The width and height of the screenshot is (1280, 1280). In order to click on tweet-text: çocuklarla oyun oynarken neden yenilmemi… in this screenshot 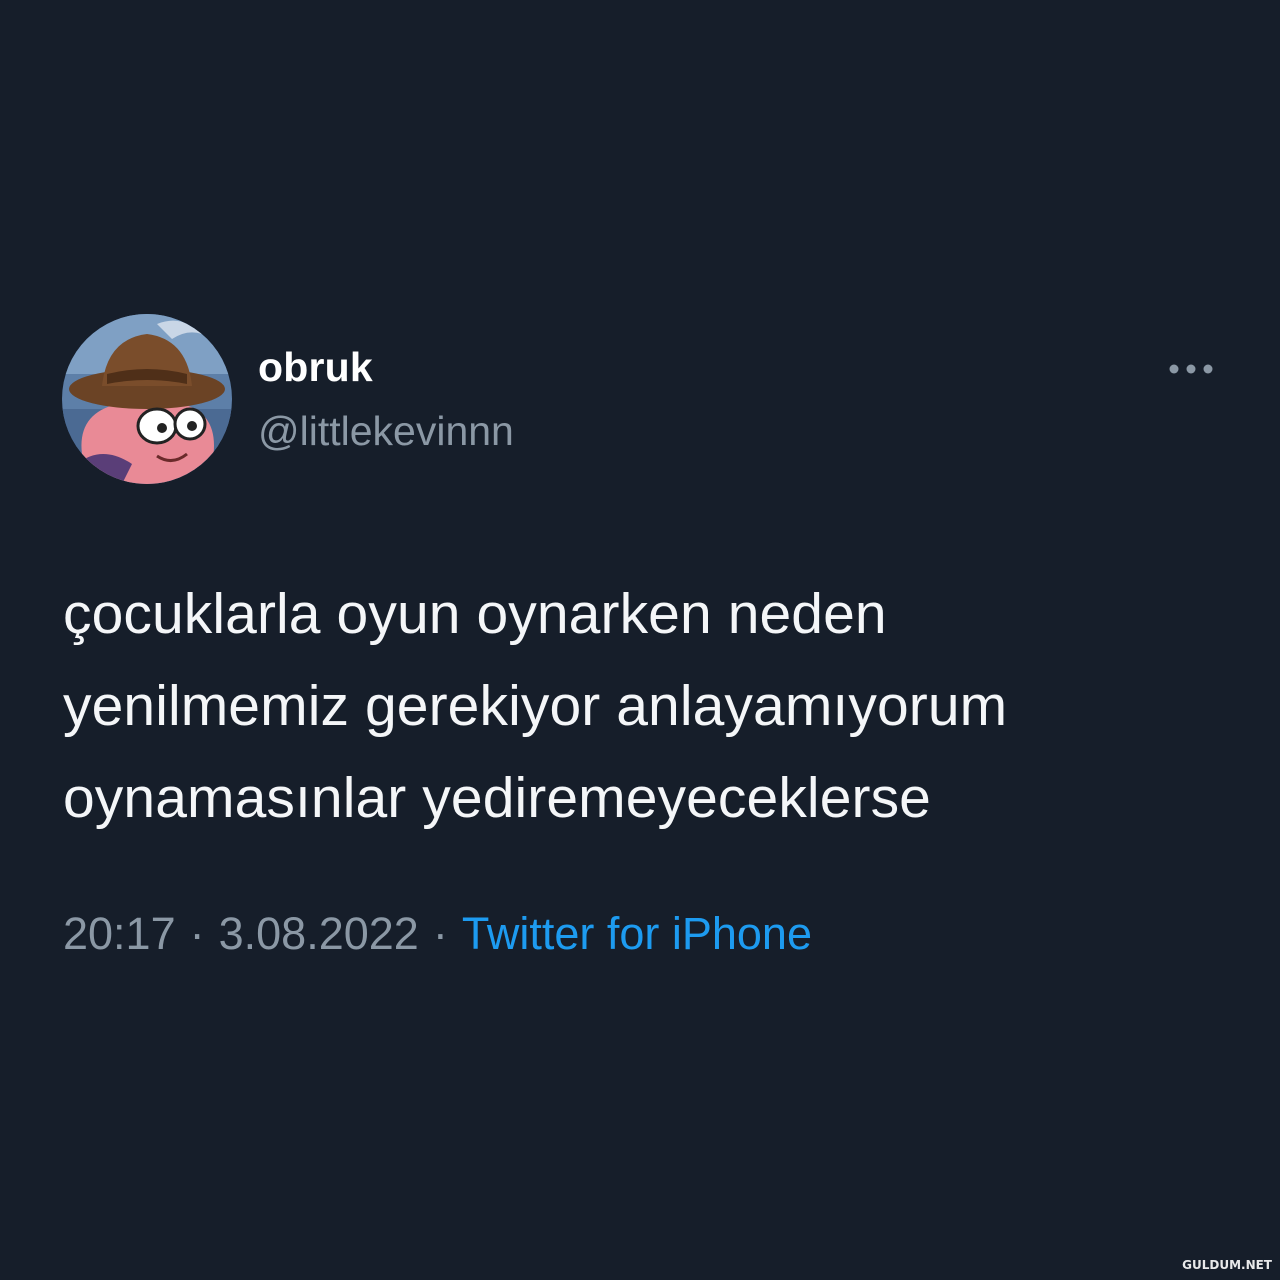, I will do `click(535, 706)`.